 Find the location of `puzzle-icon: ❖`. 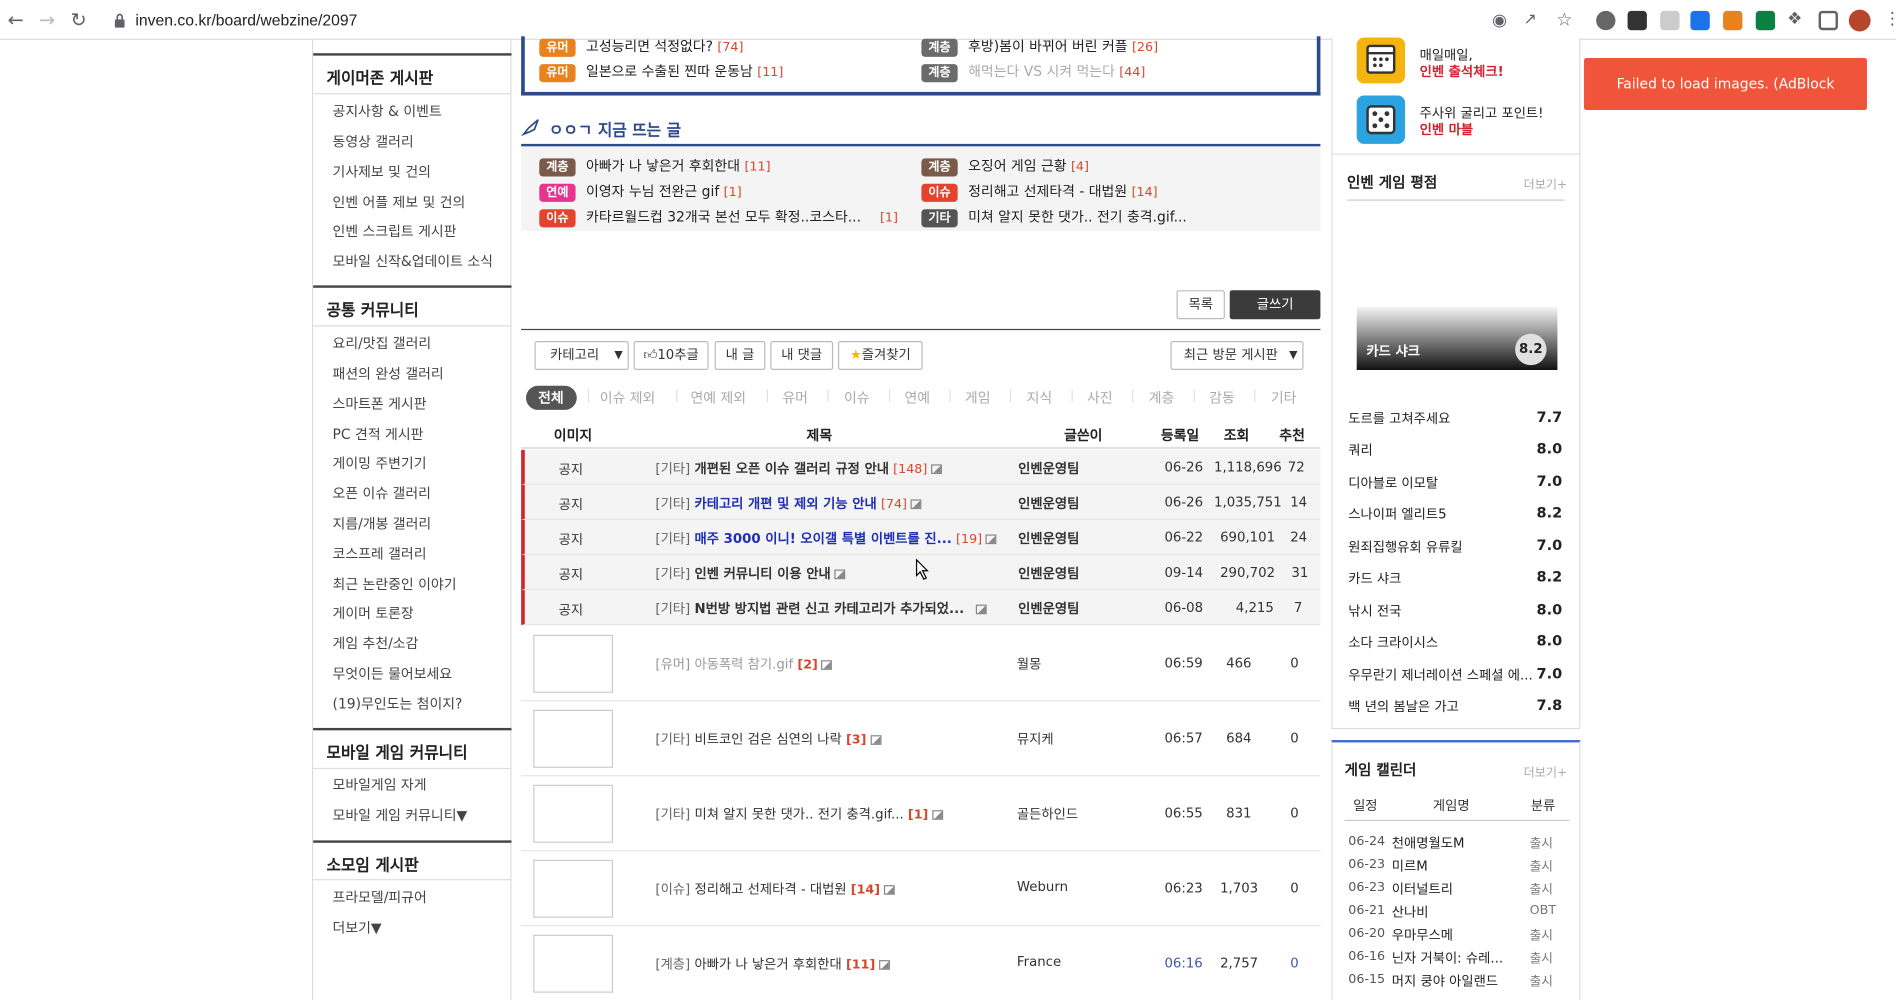

puzzle-icon: ❖ is located at coordinates (1794, 19).